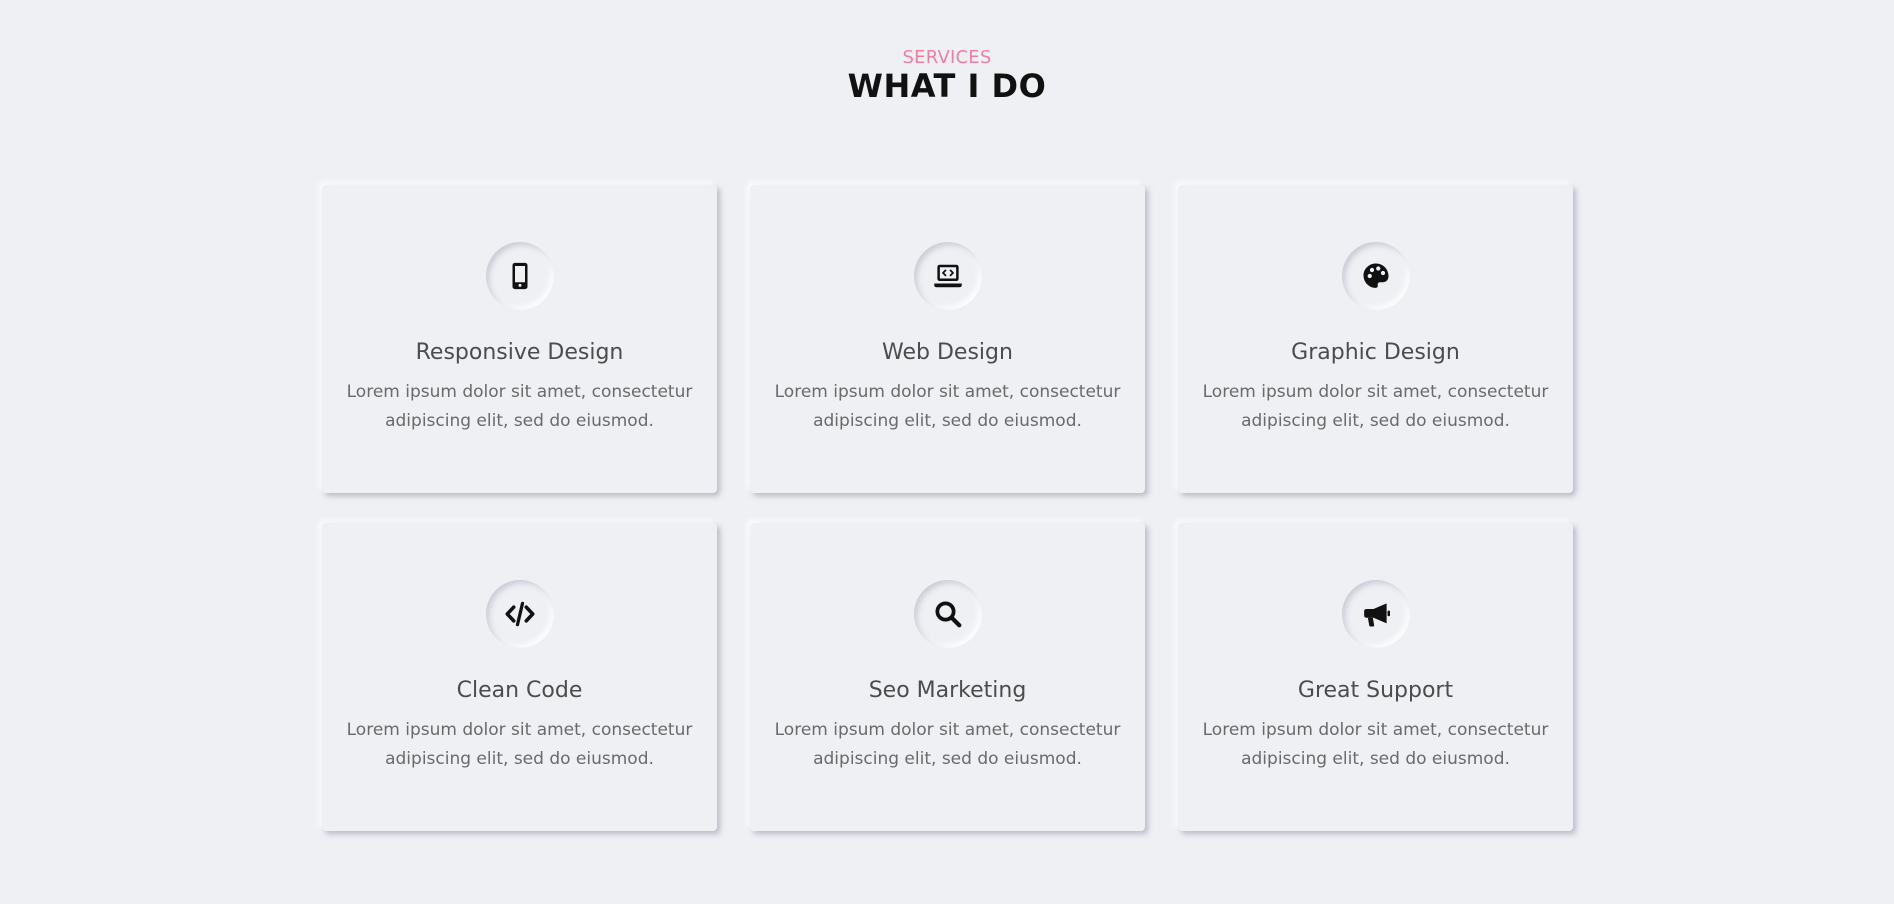  I want to click on megaphone-icon, so click(1375, 614).